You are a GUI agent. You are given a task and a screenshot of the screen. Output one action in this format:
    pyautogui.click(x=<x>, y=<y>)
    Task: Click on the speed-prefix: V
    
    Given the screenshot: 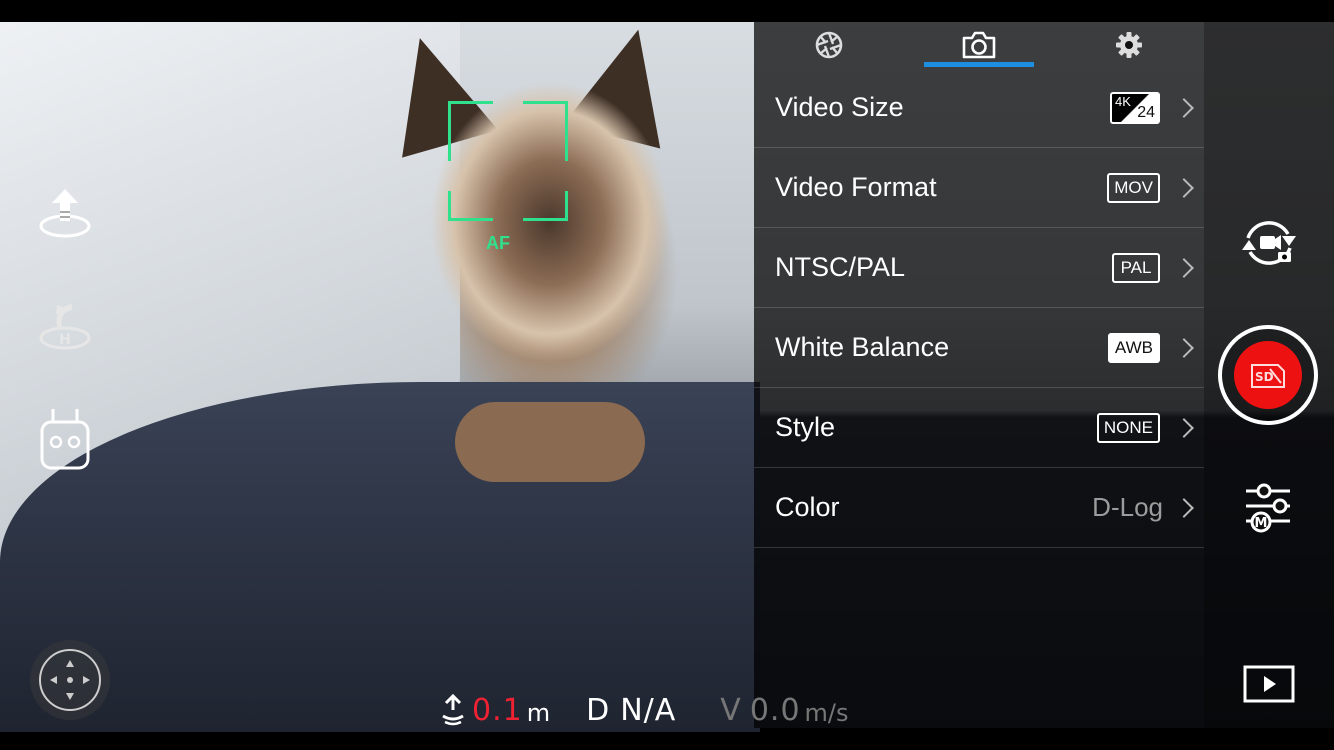 What is the action you would take?
    pyautogui.click(x=731, y=710)
    